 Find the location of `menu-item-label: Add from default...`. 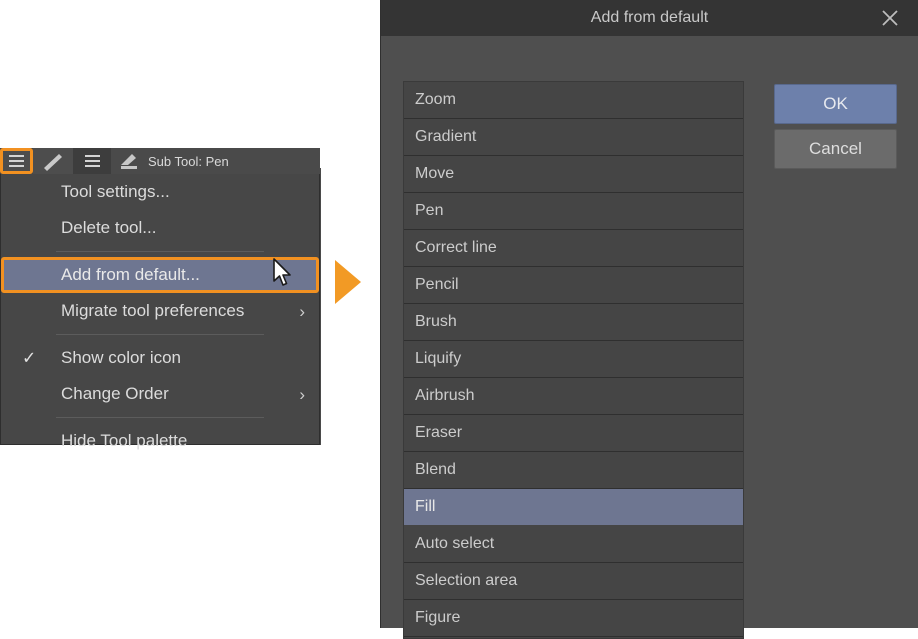

menu-item-label: Add from default... is located at coordinates (130, 274).